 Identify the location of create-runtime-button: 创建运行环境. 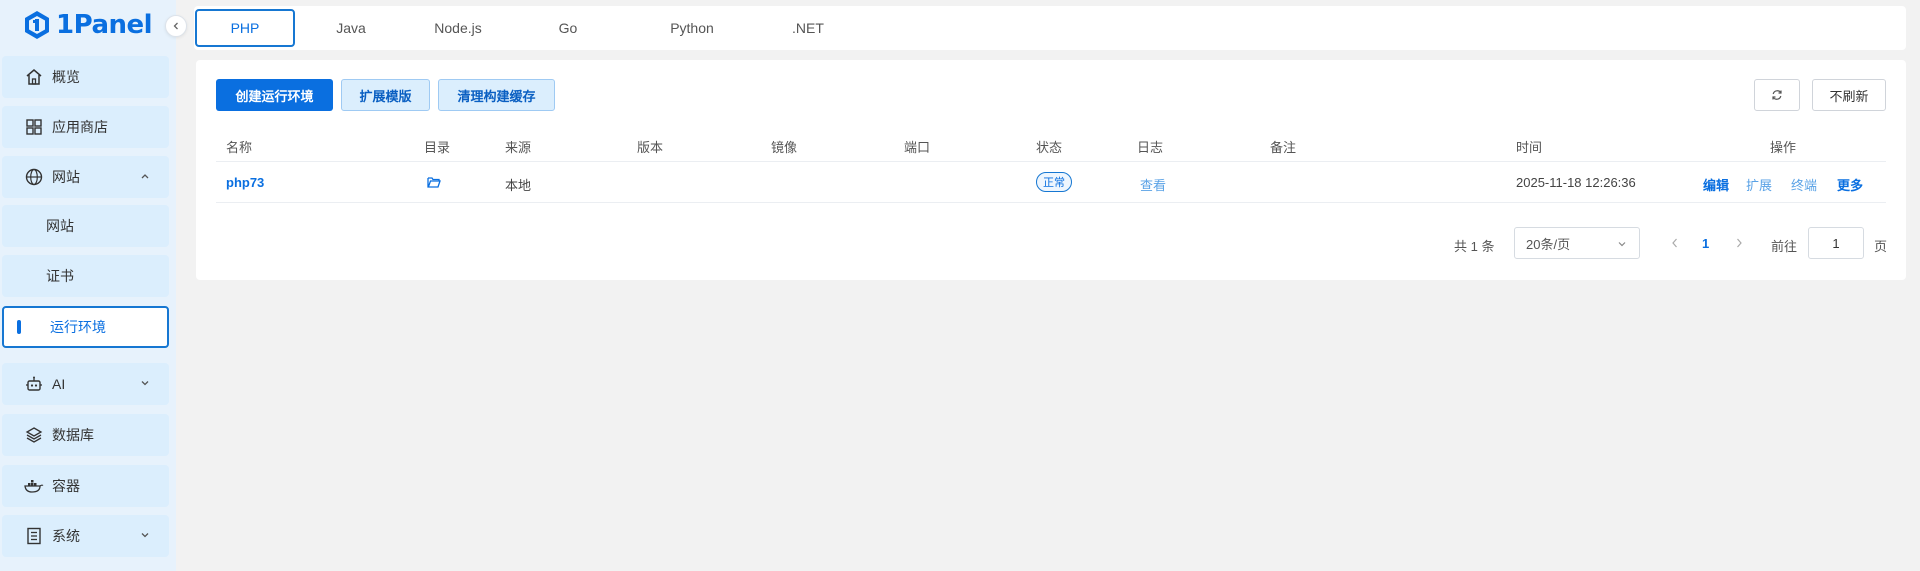
(274, 95).